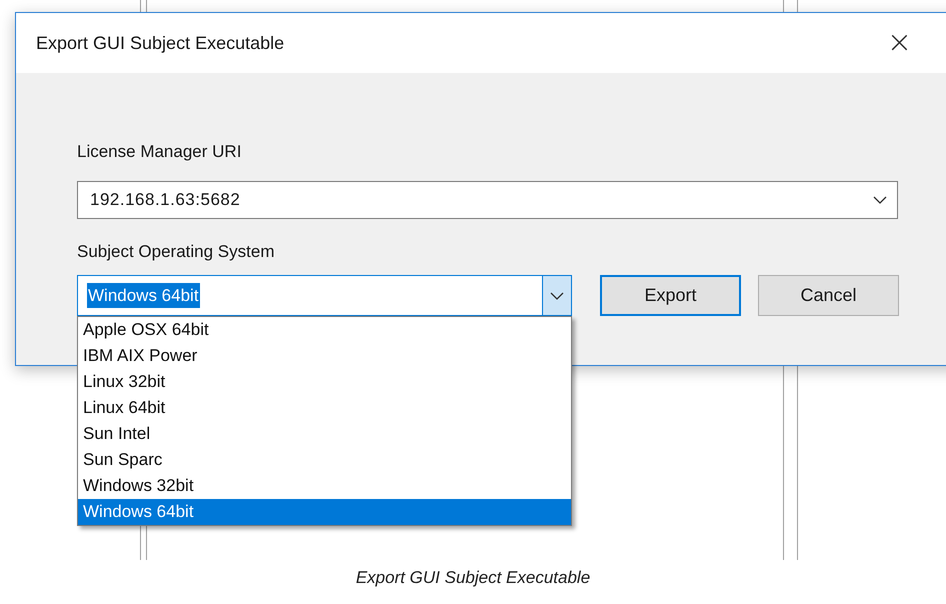 This screenshot has height=604, width=946. I want to click on dropdown-toggle, so click(556, 295).